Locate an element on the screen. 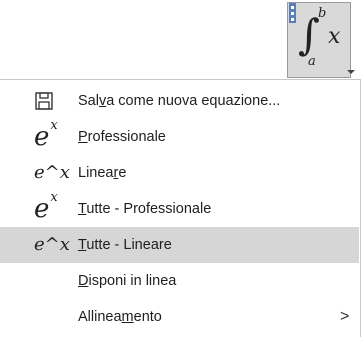 Image resolution: width=364 pixels, height=348 pixels. menu-item-all-professional: ex Tutte - Professionale is located at coordinates (179, 209).